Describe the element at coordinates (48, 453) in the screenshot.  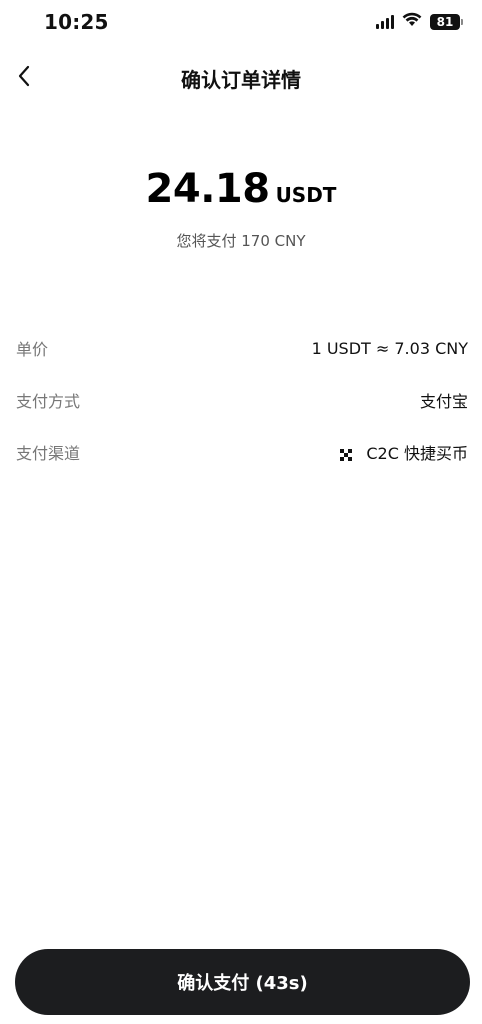
I see `payment-channel-label: 支付渠道` at that location.